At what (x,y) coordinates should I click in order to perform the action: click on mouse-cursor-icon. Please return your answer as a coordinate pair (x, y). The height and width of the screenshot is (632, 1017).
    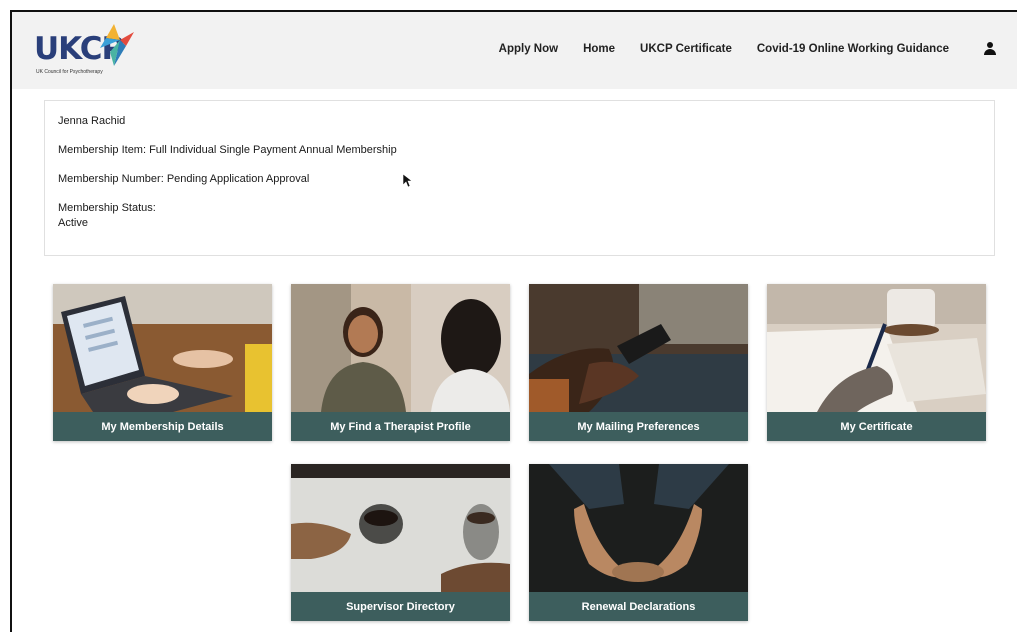
    Looking at the image, I should click on (408, 181).